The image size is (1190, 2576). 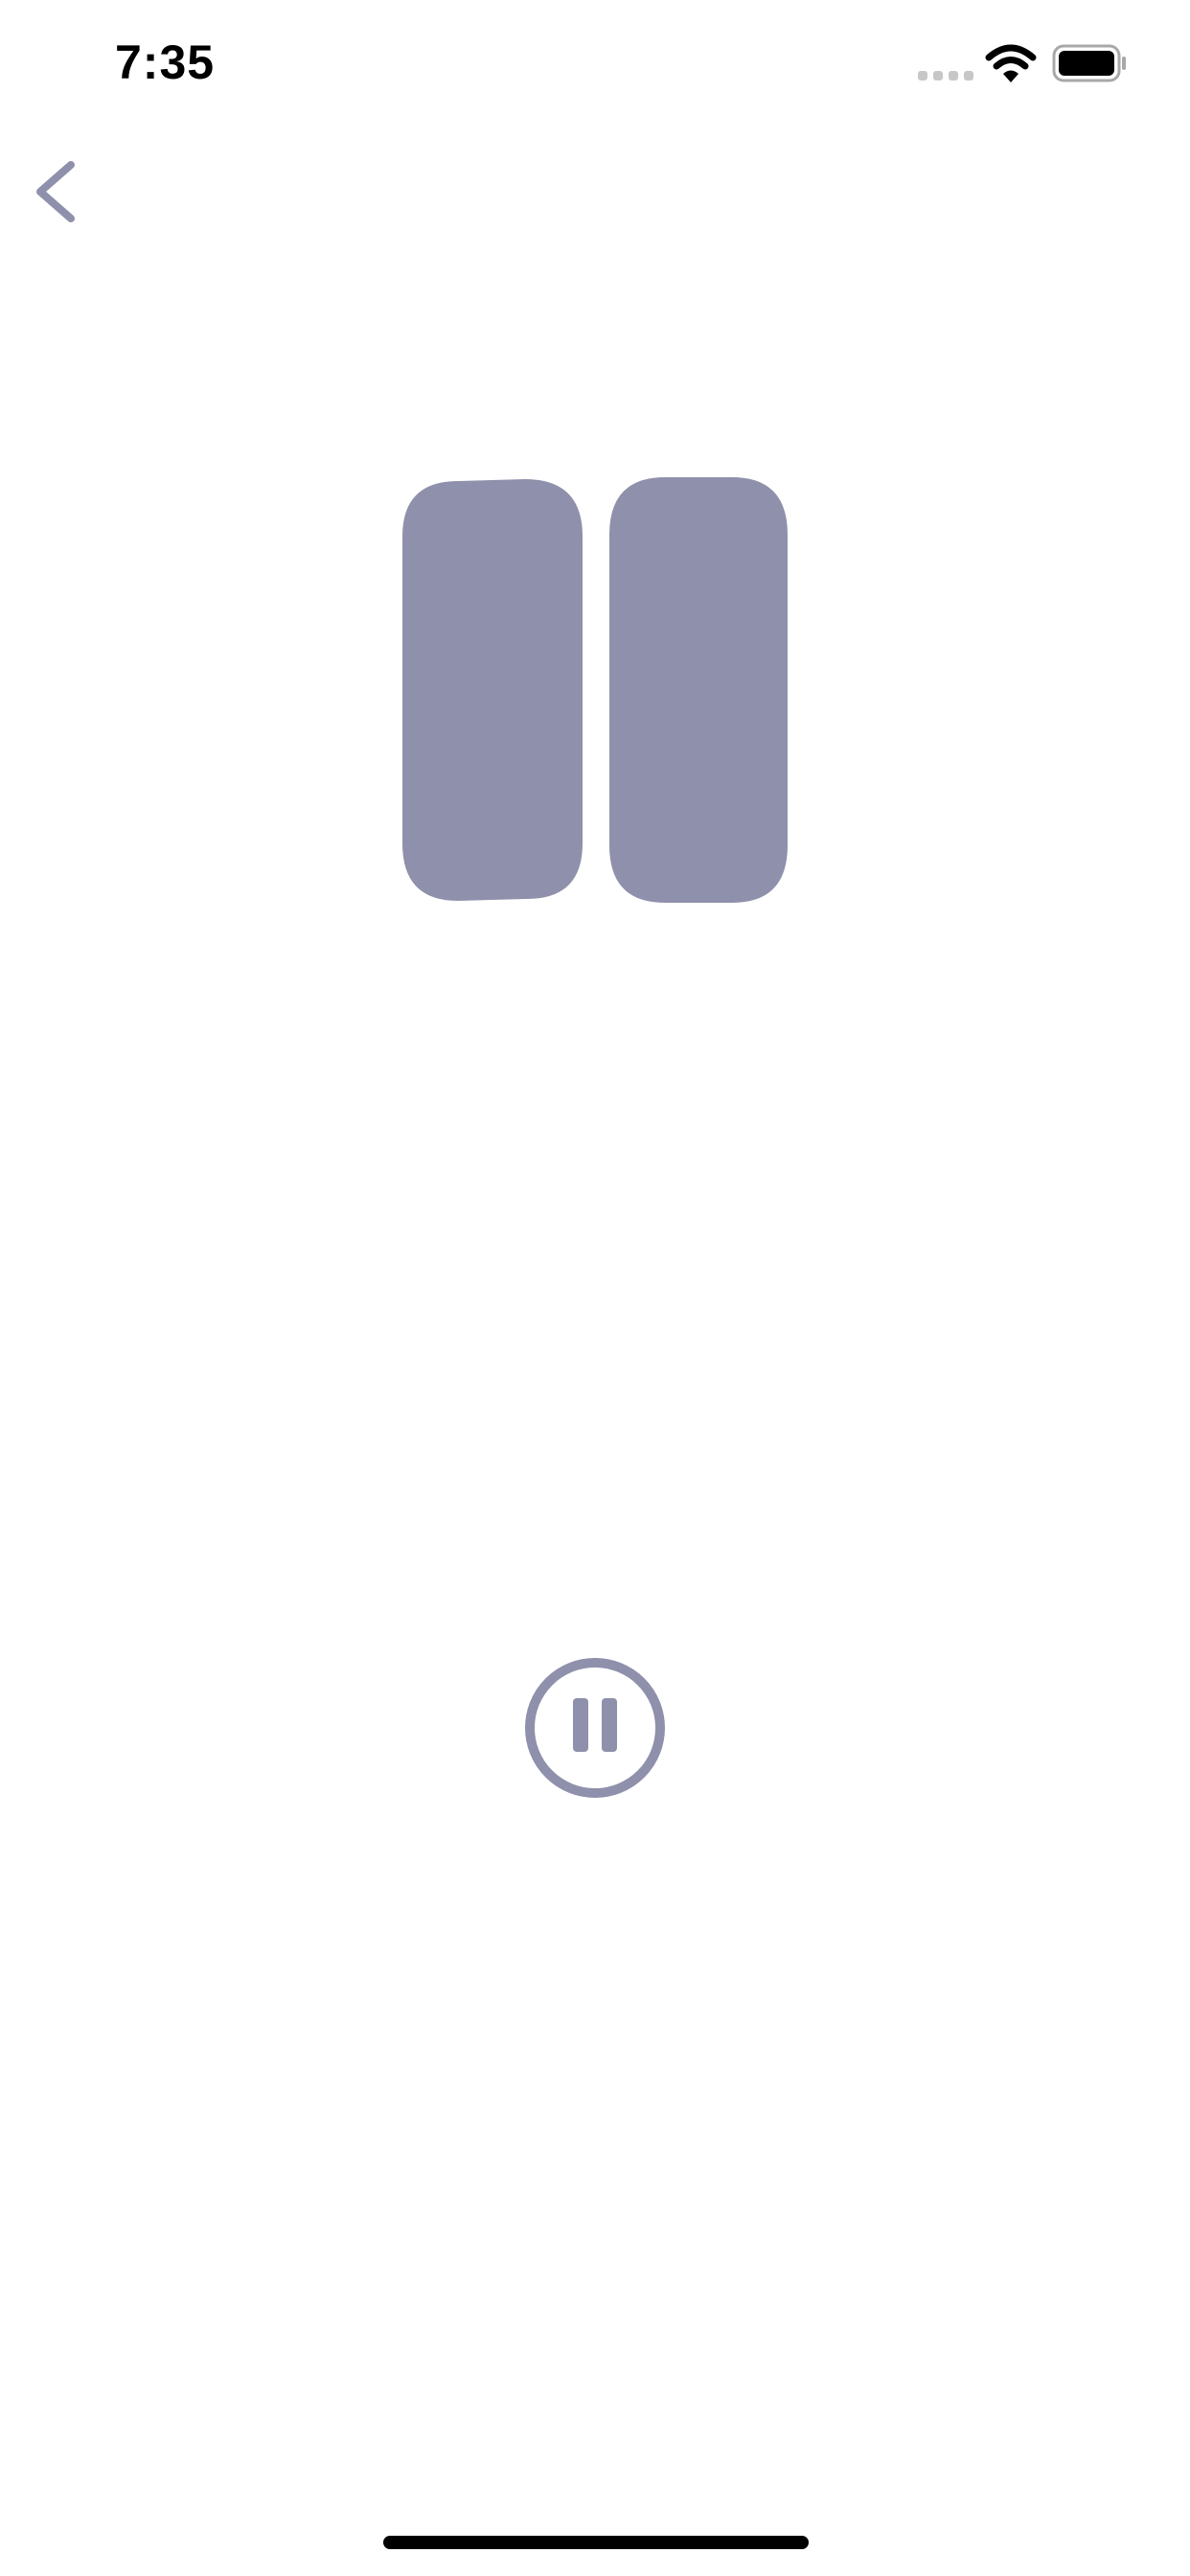 What do you see at coordinates (1089, 63) in the screenshot?
I see `battery-icon` at bounding box center [1089, 63].